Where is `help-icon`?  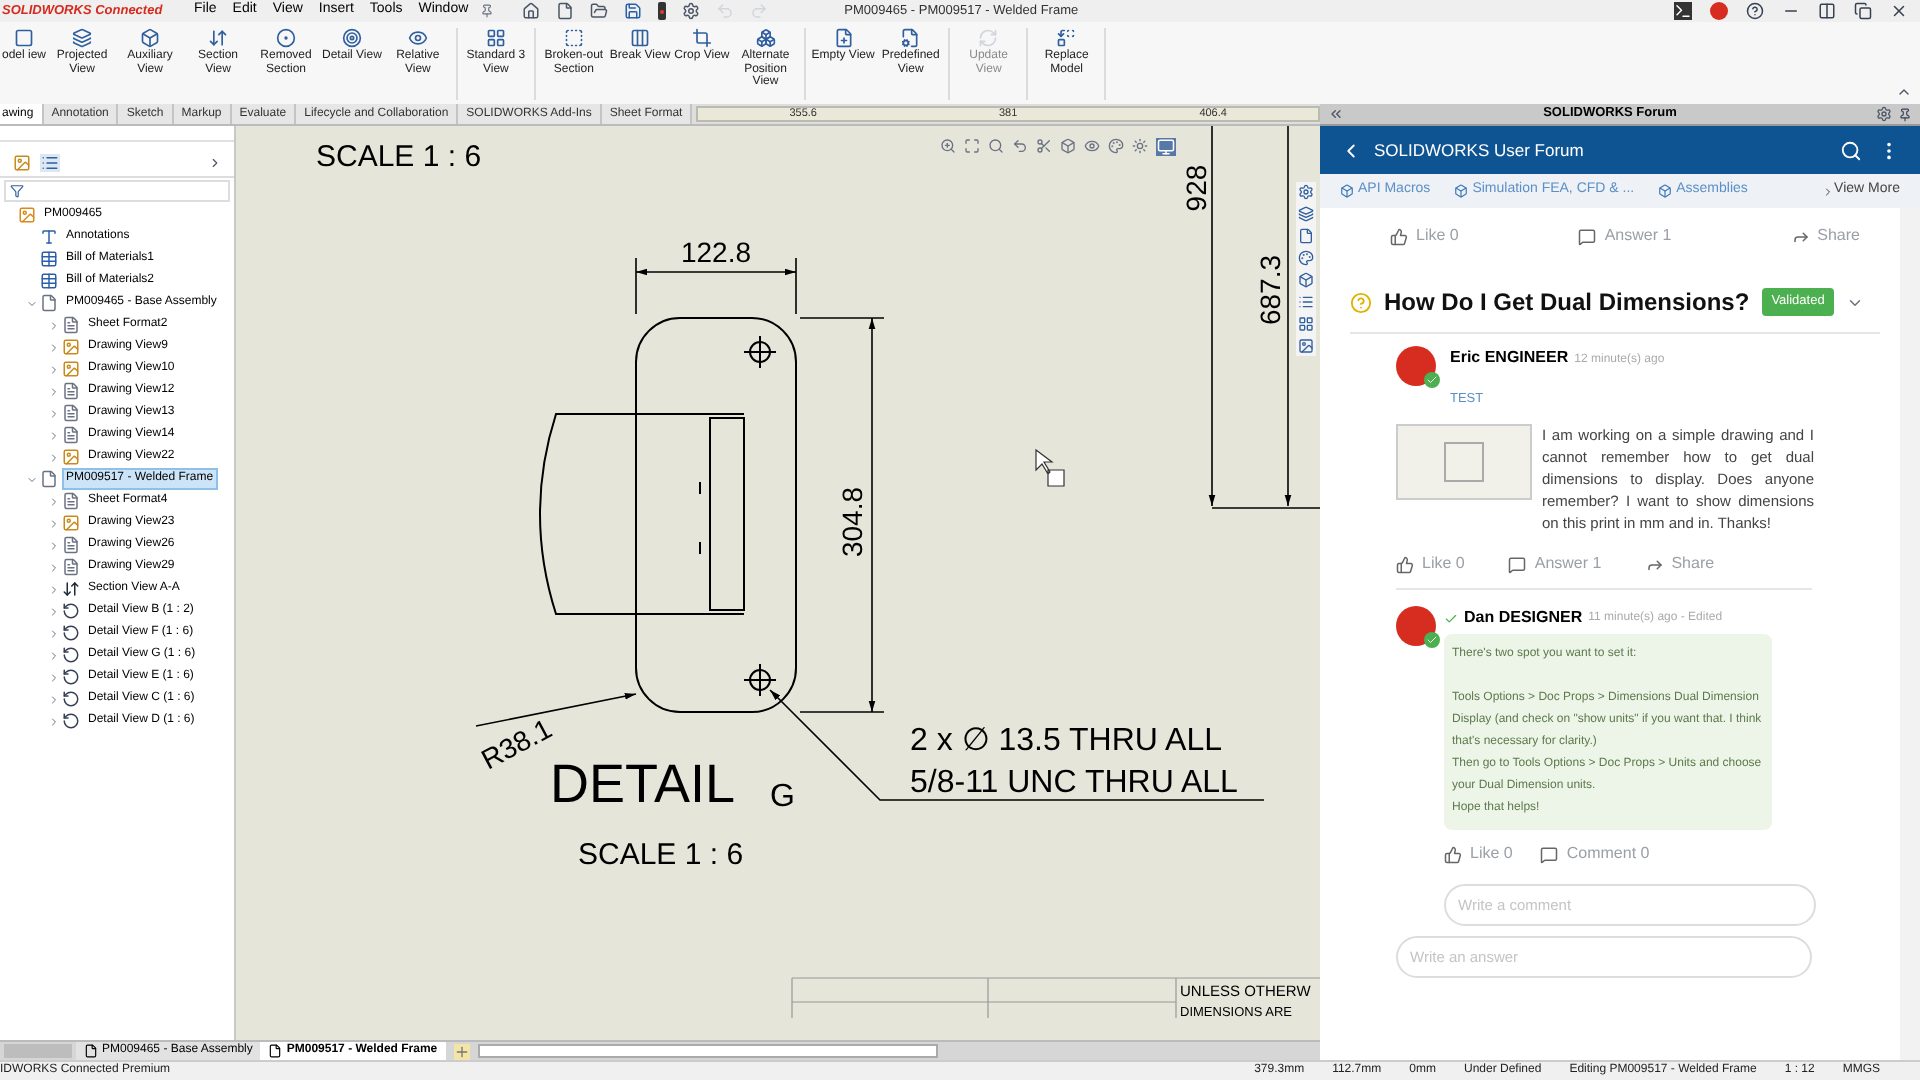
help-icon is located at coordinates (1755, 11).